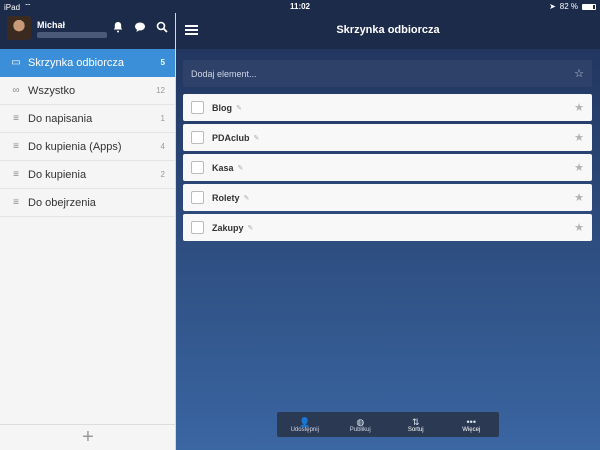 The height and width of the screenshot is (450, 600). Describe the element at coordinates (415, 429) in the screenshot. I see `sort-label: Sortuj` at that location.